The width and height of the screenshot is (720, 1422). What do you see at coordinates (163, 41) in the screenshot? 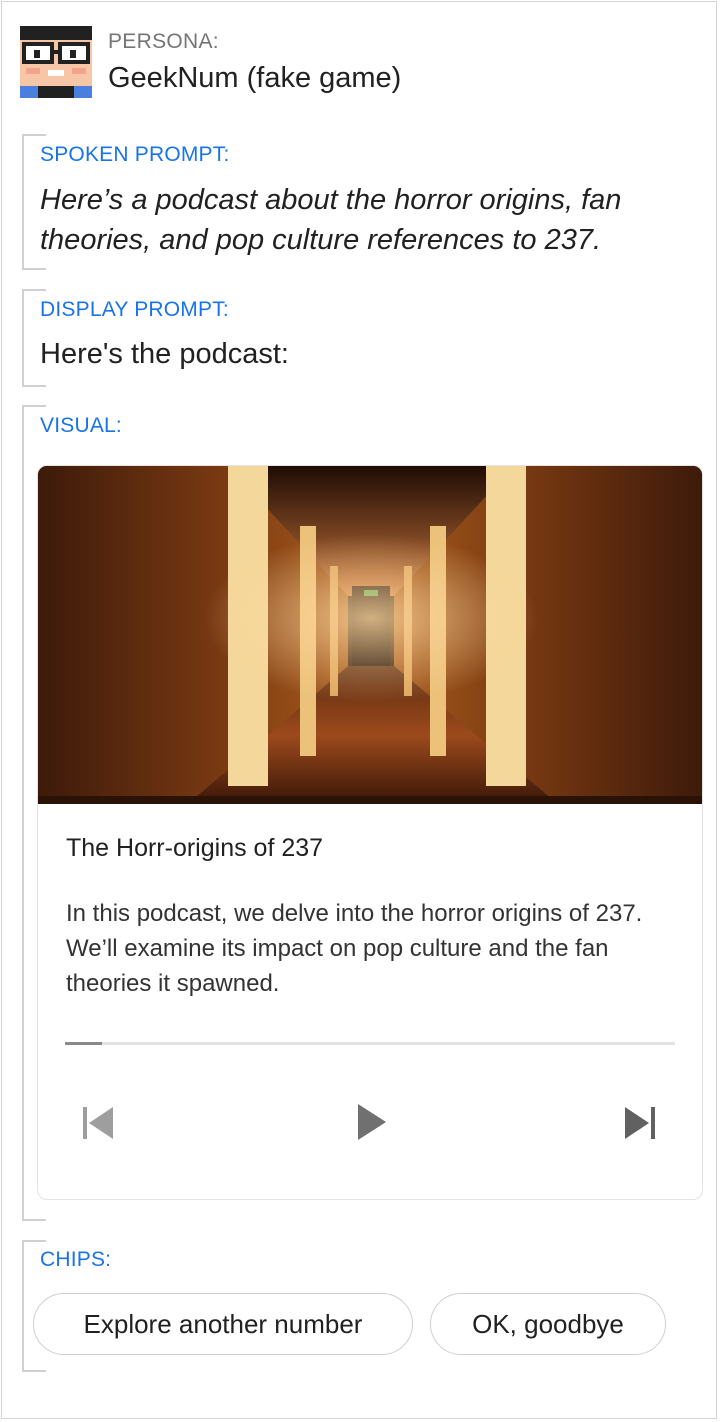
I see `persona-label: PERSONA:` at bounding box center [163, 41].